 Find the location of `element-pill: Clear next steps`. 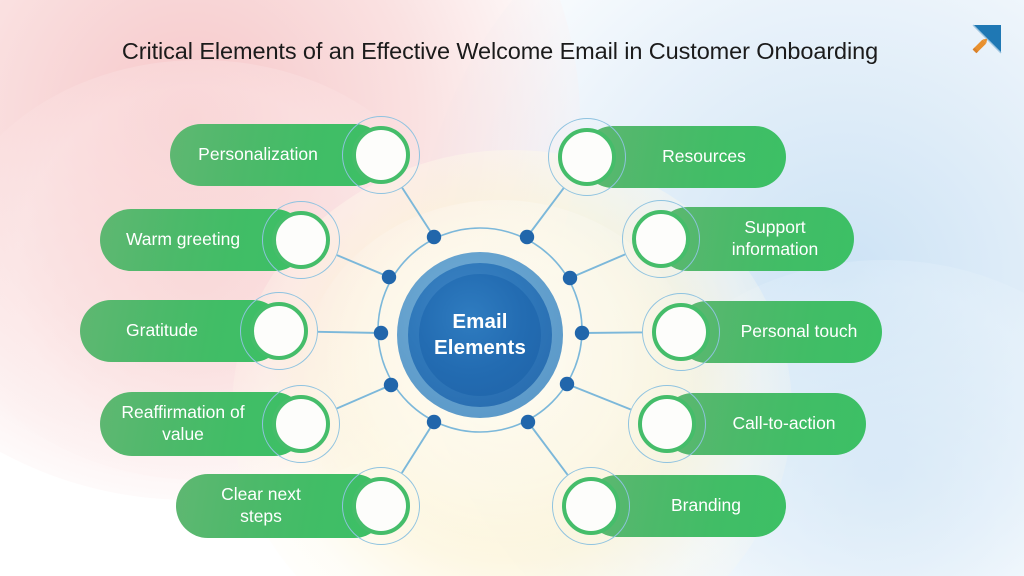

element-pill: Clear next steps is located at coordinates (298, 506).